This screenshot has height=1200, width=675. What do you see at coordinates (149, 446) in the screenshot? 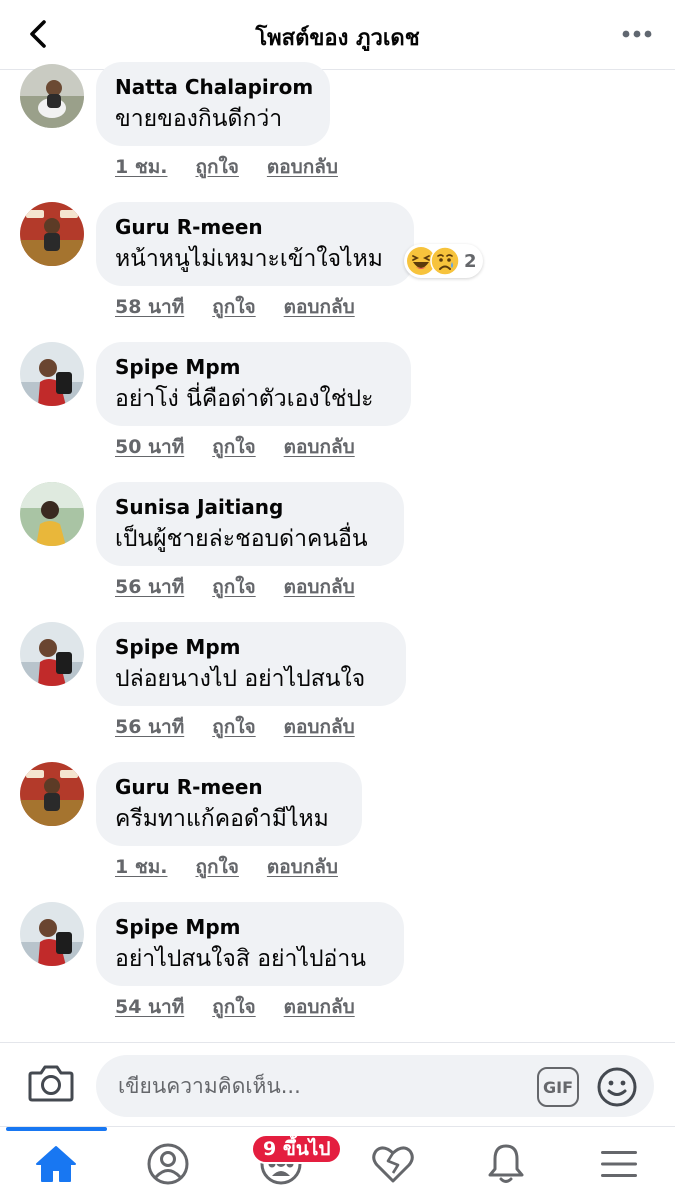
I see `comment-timestamp: 50 นาที` at bounding box center [149, 446].